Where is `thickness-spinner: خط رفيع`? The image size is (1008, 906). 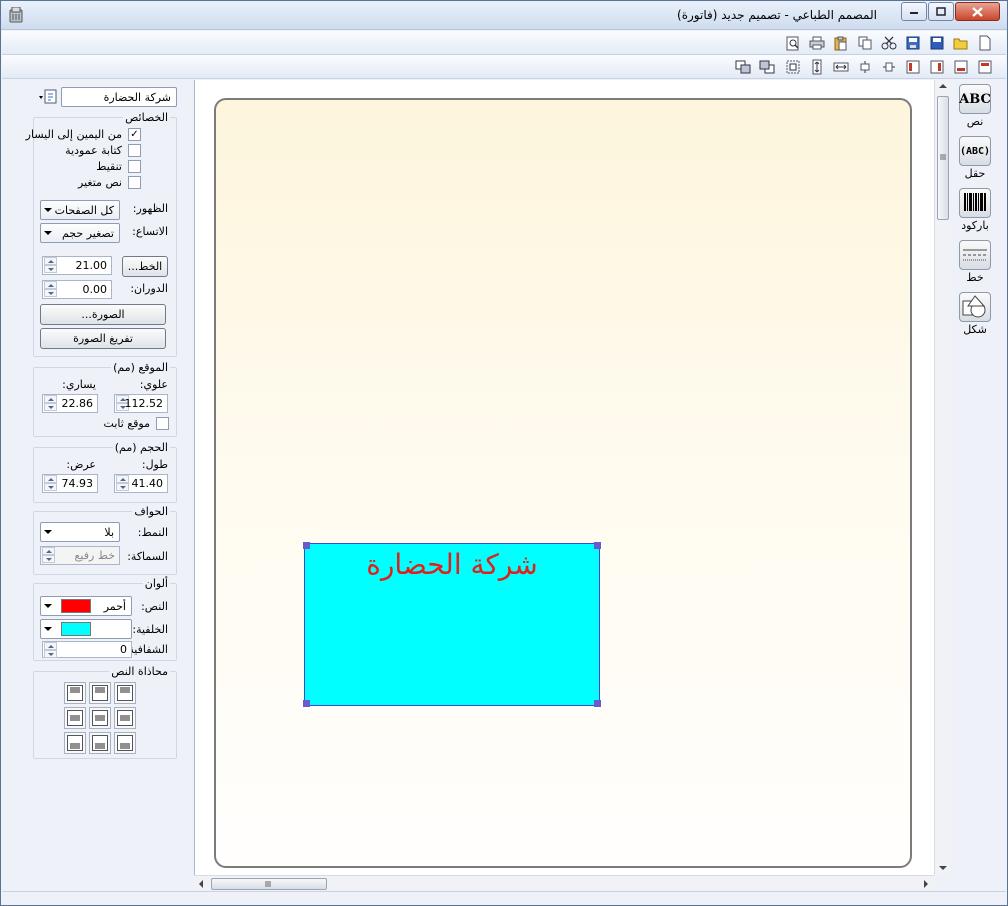
thickness-spinner: خط رفيع is located at coordinates (80, 555).